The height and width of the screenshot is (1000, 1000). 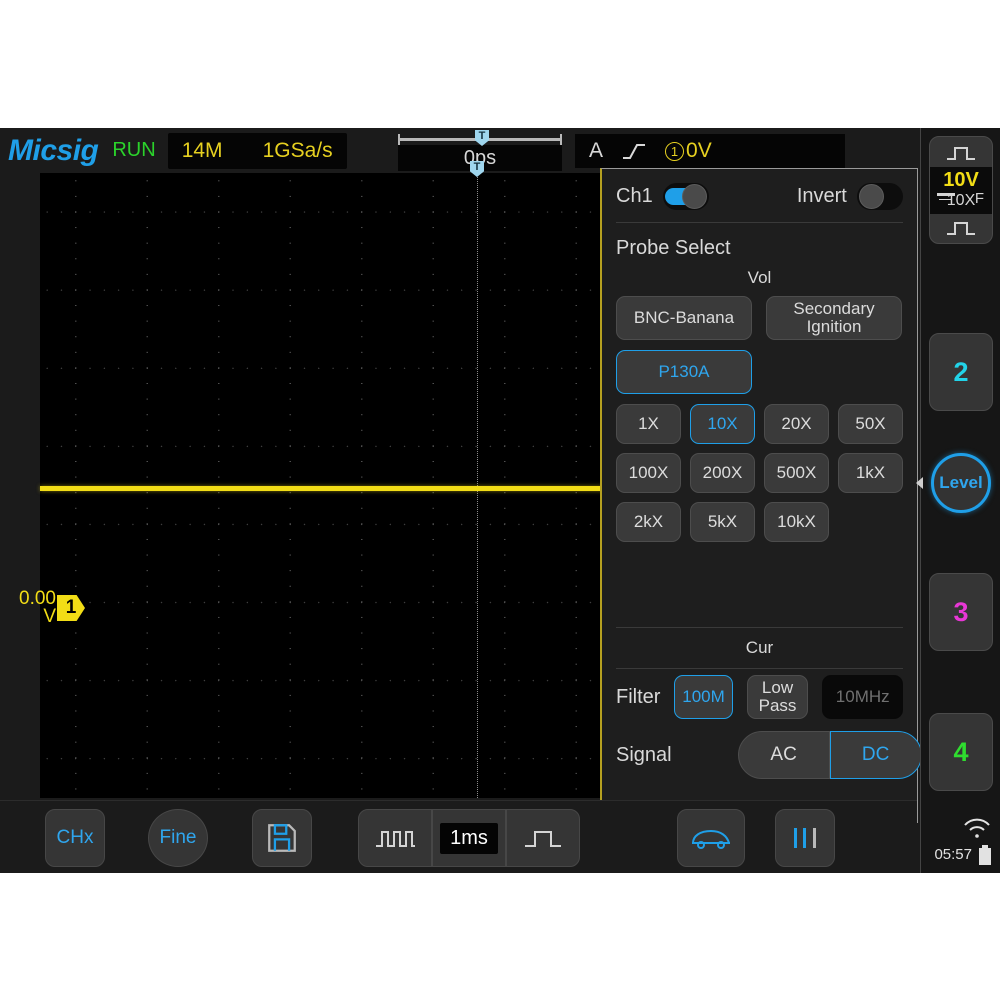 I want to click on rising-edge-icon, so click(x=634, y=151).